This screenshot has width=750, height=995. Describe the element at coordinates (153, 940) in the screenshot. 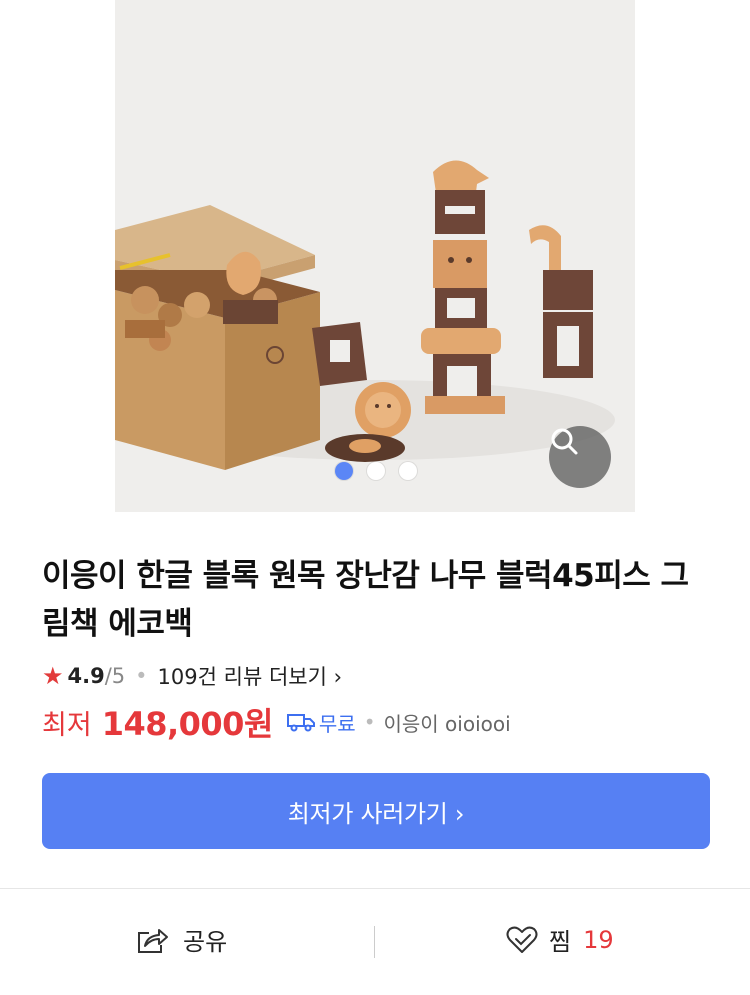

I see `share-icon` at that location.